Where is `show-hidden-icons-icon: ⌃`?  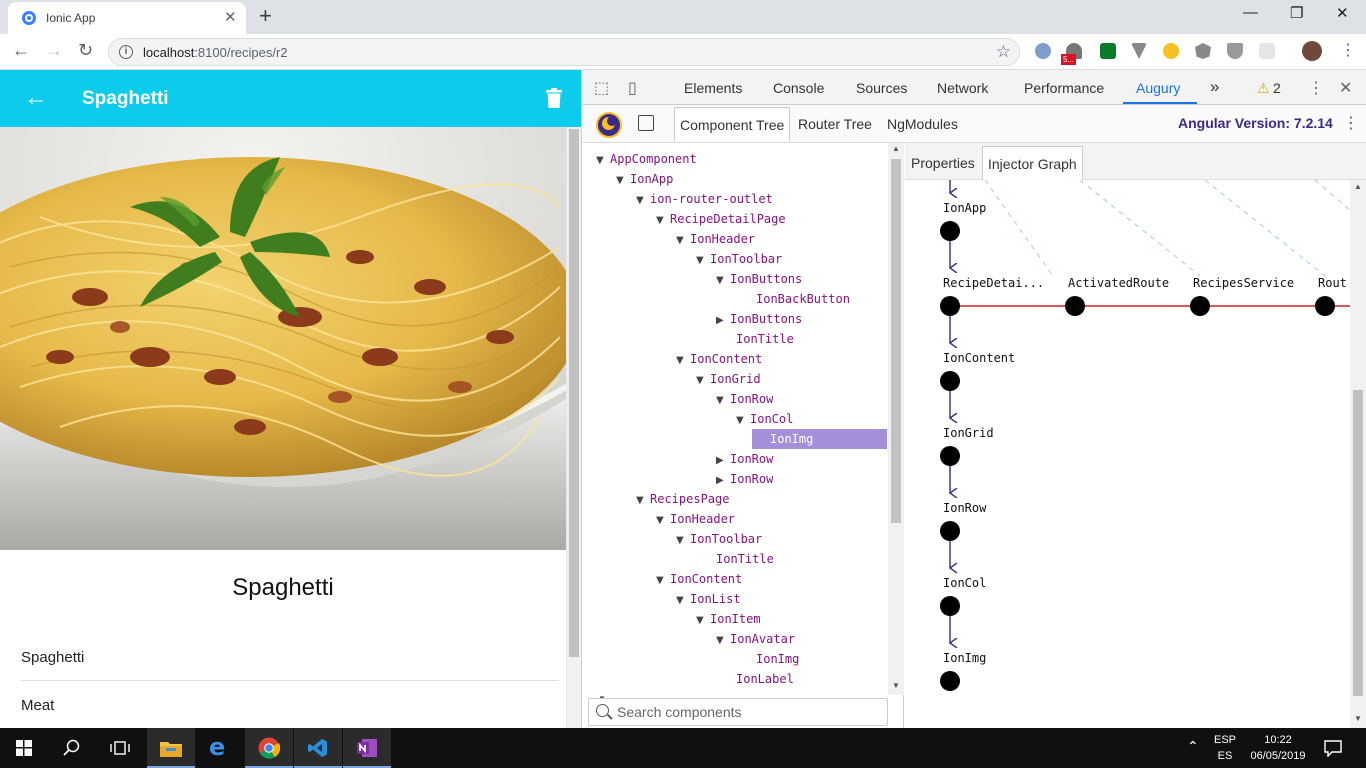
show-hidden-icons-icon: ⌃ is located at coordinates (1193, 746).